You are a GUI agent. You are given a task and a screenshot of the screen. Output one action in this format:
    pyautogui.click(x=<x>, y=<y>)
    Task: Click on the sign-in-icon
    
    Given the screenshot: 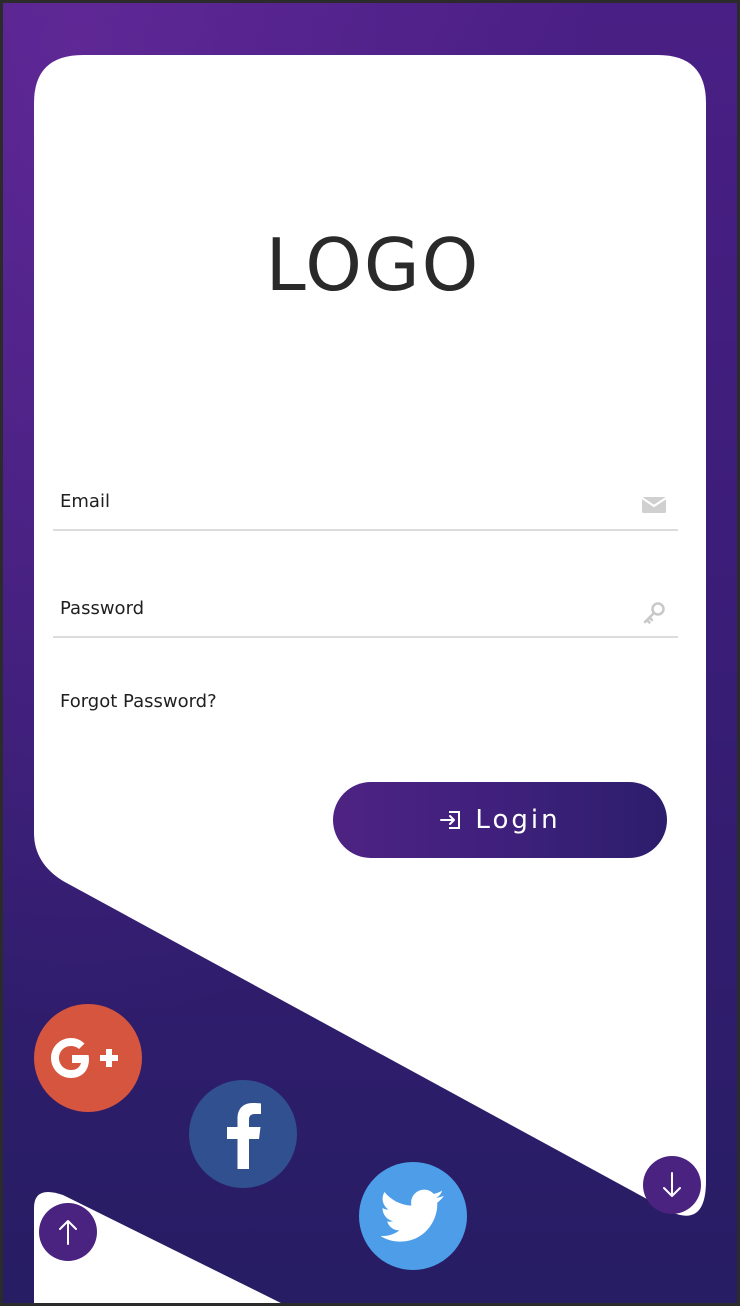 What is the action you would take?
    pyautogui.click(x=451, y=820)
    